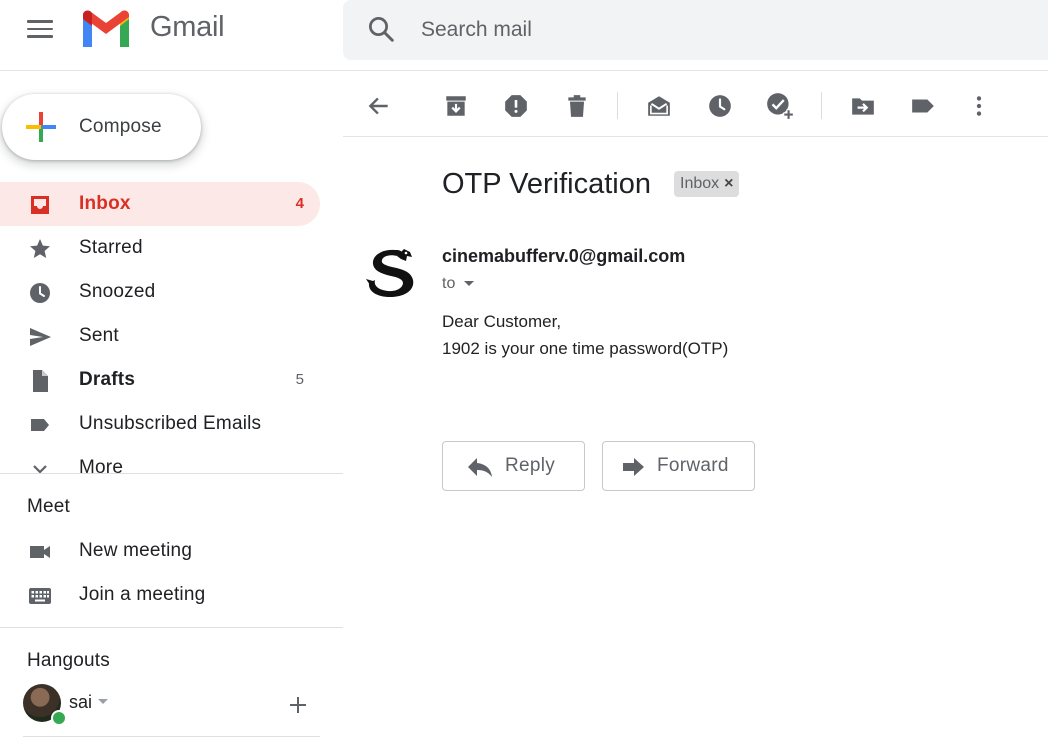 The image size is (1048, 742). What do you see at coordinates (41, 127) in the screenshot?
I see `plus-icon` at bounding box center [41, 127].